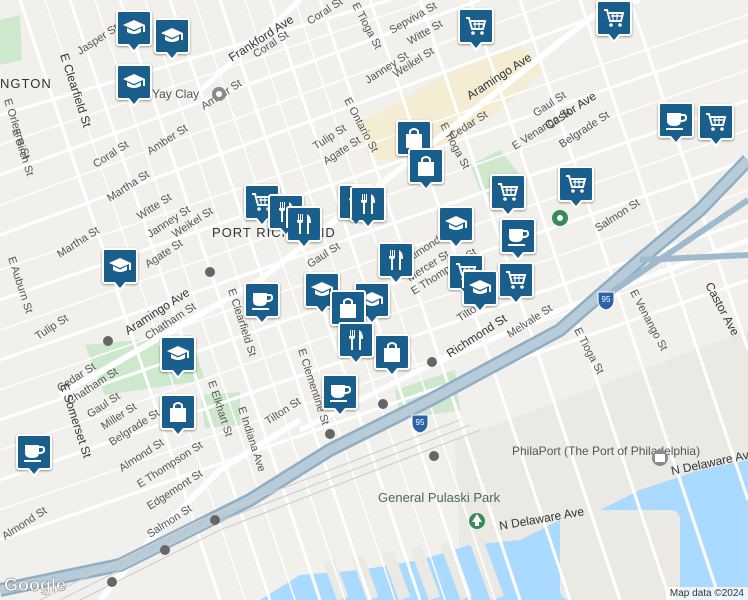 The image size is (748, 600). Describe the element at coordinates (706, 593) in the screenshot. I see `map-attribution: Map data ©2024` at that location.